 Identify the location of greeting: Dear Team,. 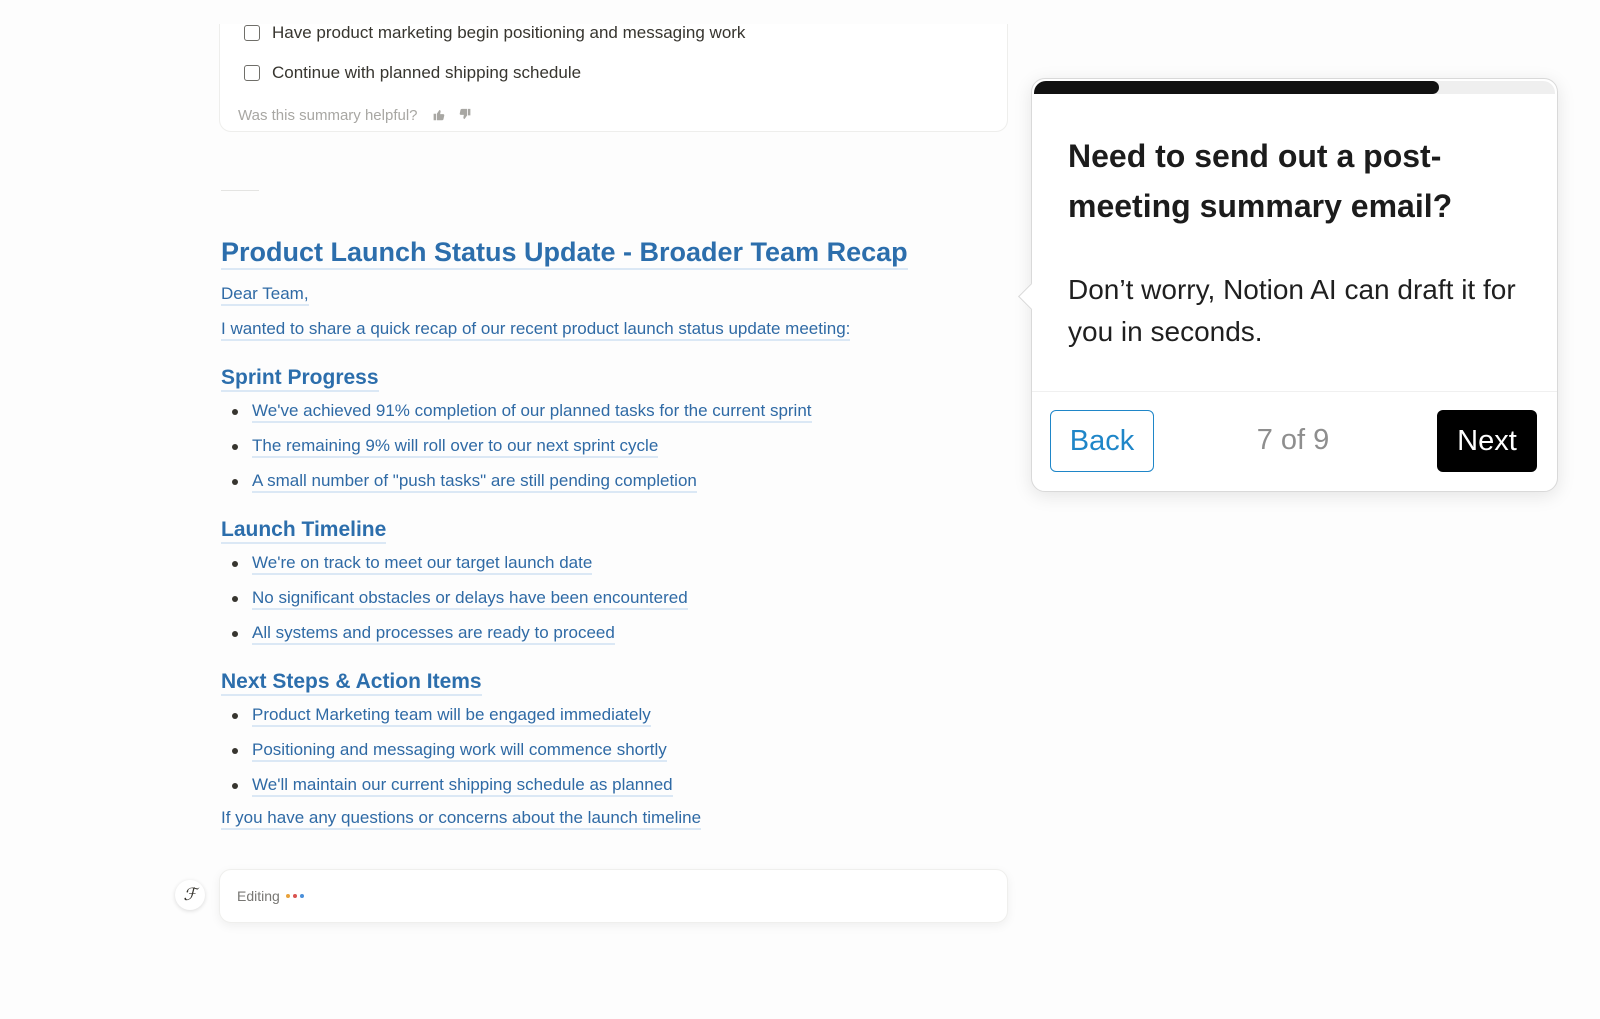
(611, 294).